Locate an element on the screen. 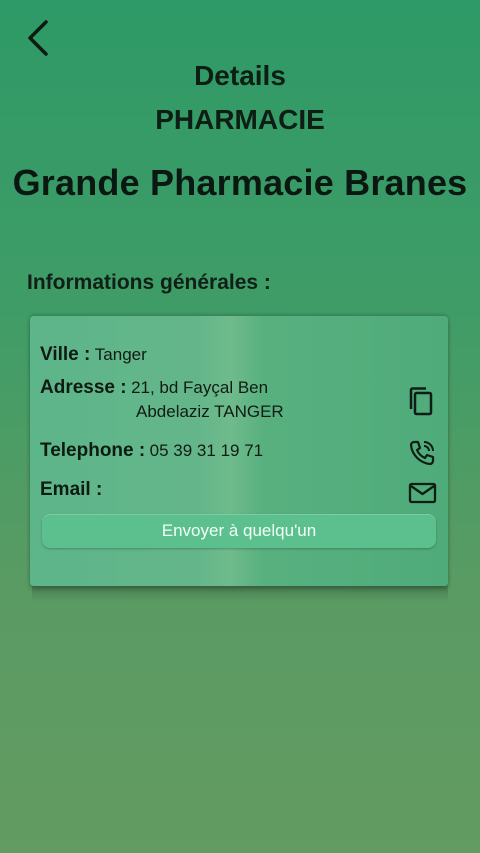 This screenshot has width=480, height=853. email-label: Email : is located at coordinates (71, 489).